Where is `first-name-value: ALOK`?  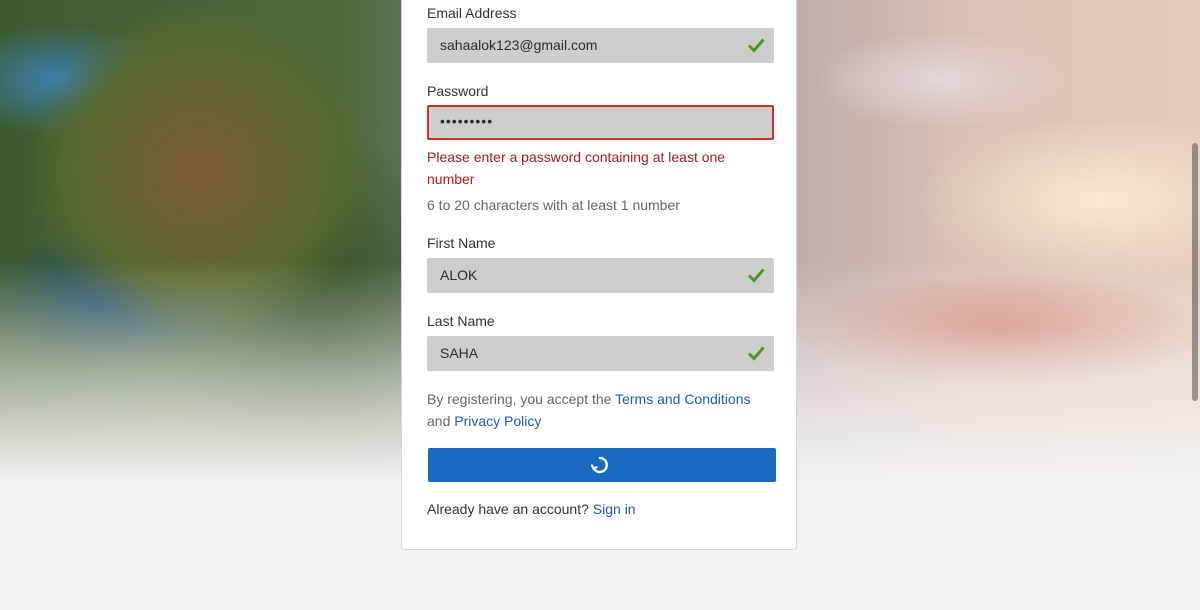 first-name-value: ALOK is located at coordinates (459, 275).